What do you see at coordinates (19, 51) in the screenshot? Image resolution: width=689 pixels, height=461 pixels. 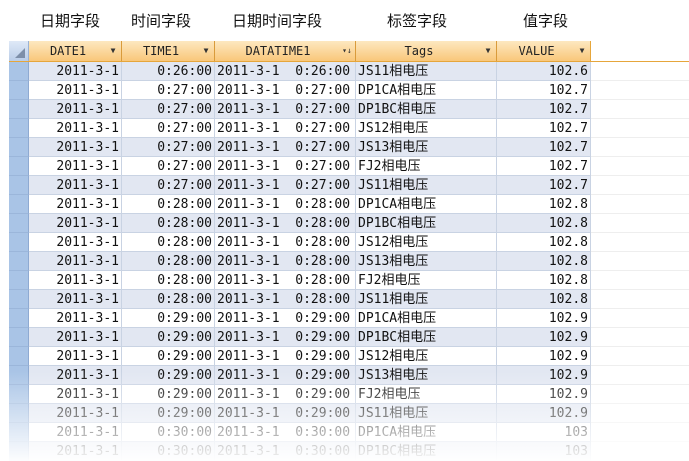 I see `select-all-button` at bounding box center [19, 51].